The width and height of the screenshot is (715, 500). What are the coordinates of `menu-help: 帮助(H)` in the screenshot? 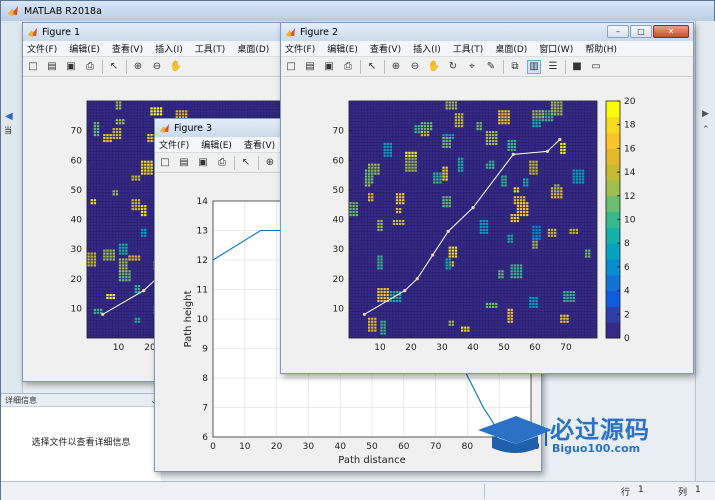 It's located at (601, 48).